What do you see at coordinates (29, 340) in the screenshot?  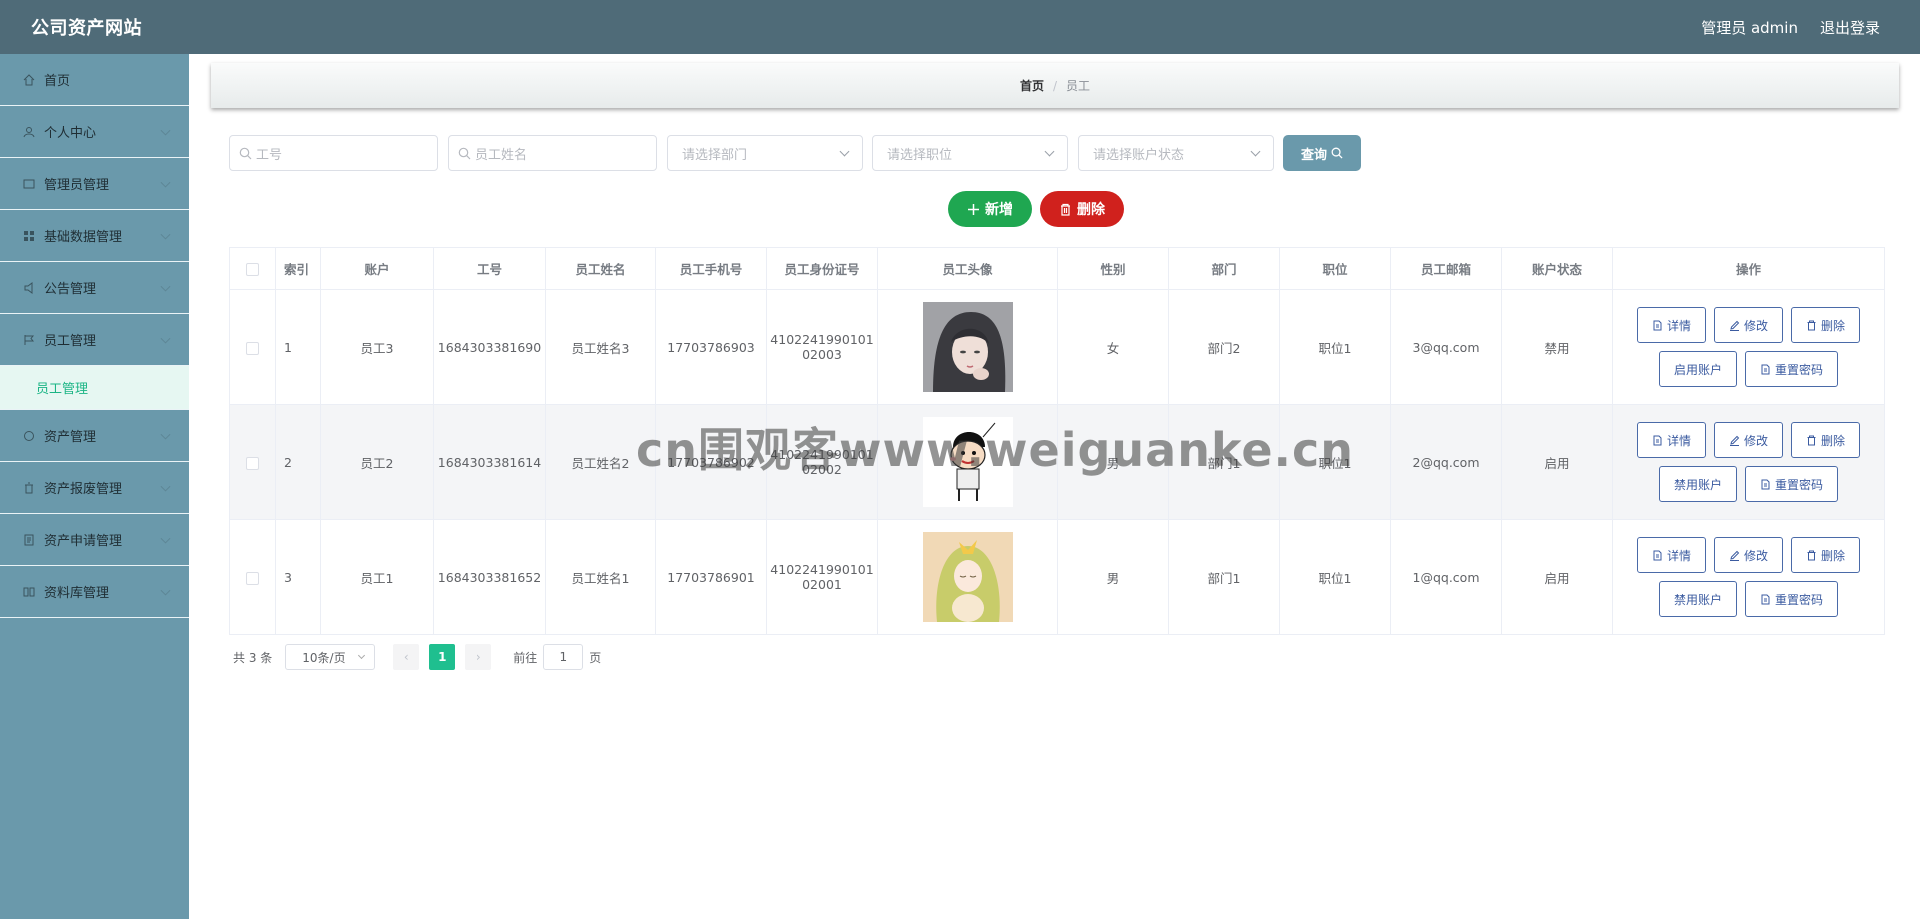 I see `staff-icon` at bounding box center [29, 340].